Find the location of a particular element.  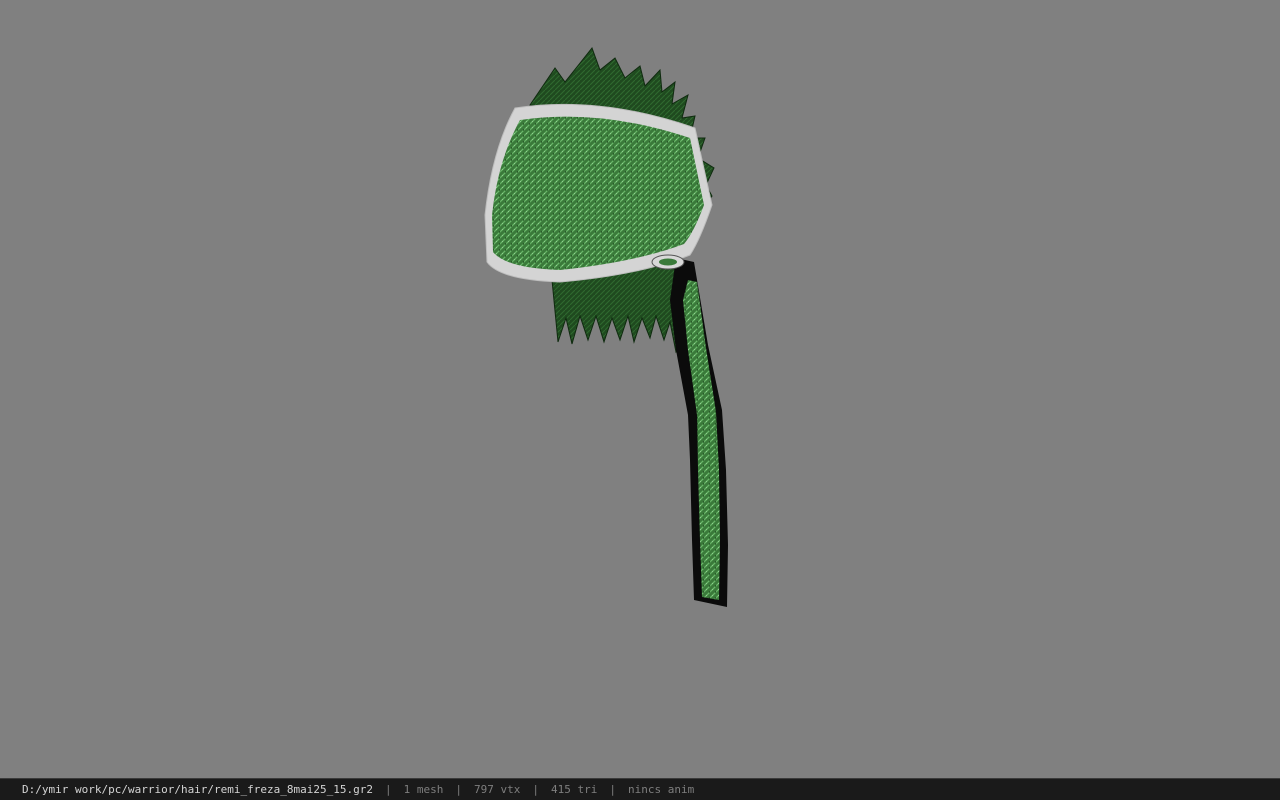

animation-status-label: nincs anim is located at coordinates (661, 789).